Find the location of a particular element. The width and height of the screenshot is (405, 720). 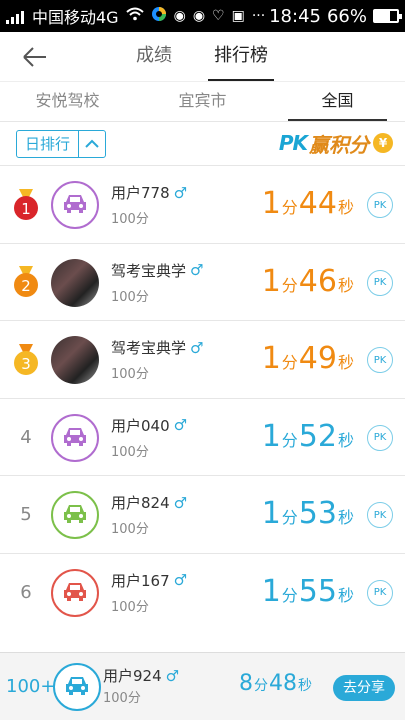

seconds-value: 55 is located at coordinates (317, 591).